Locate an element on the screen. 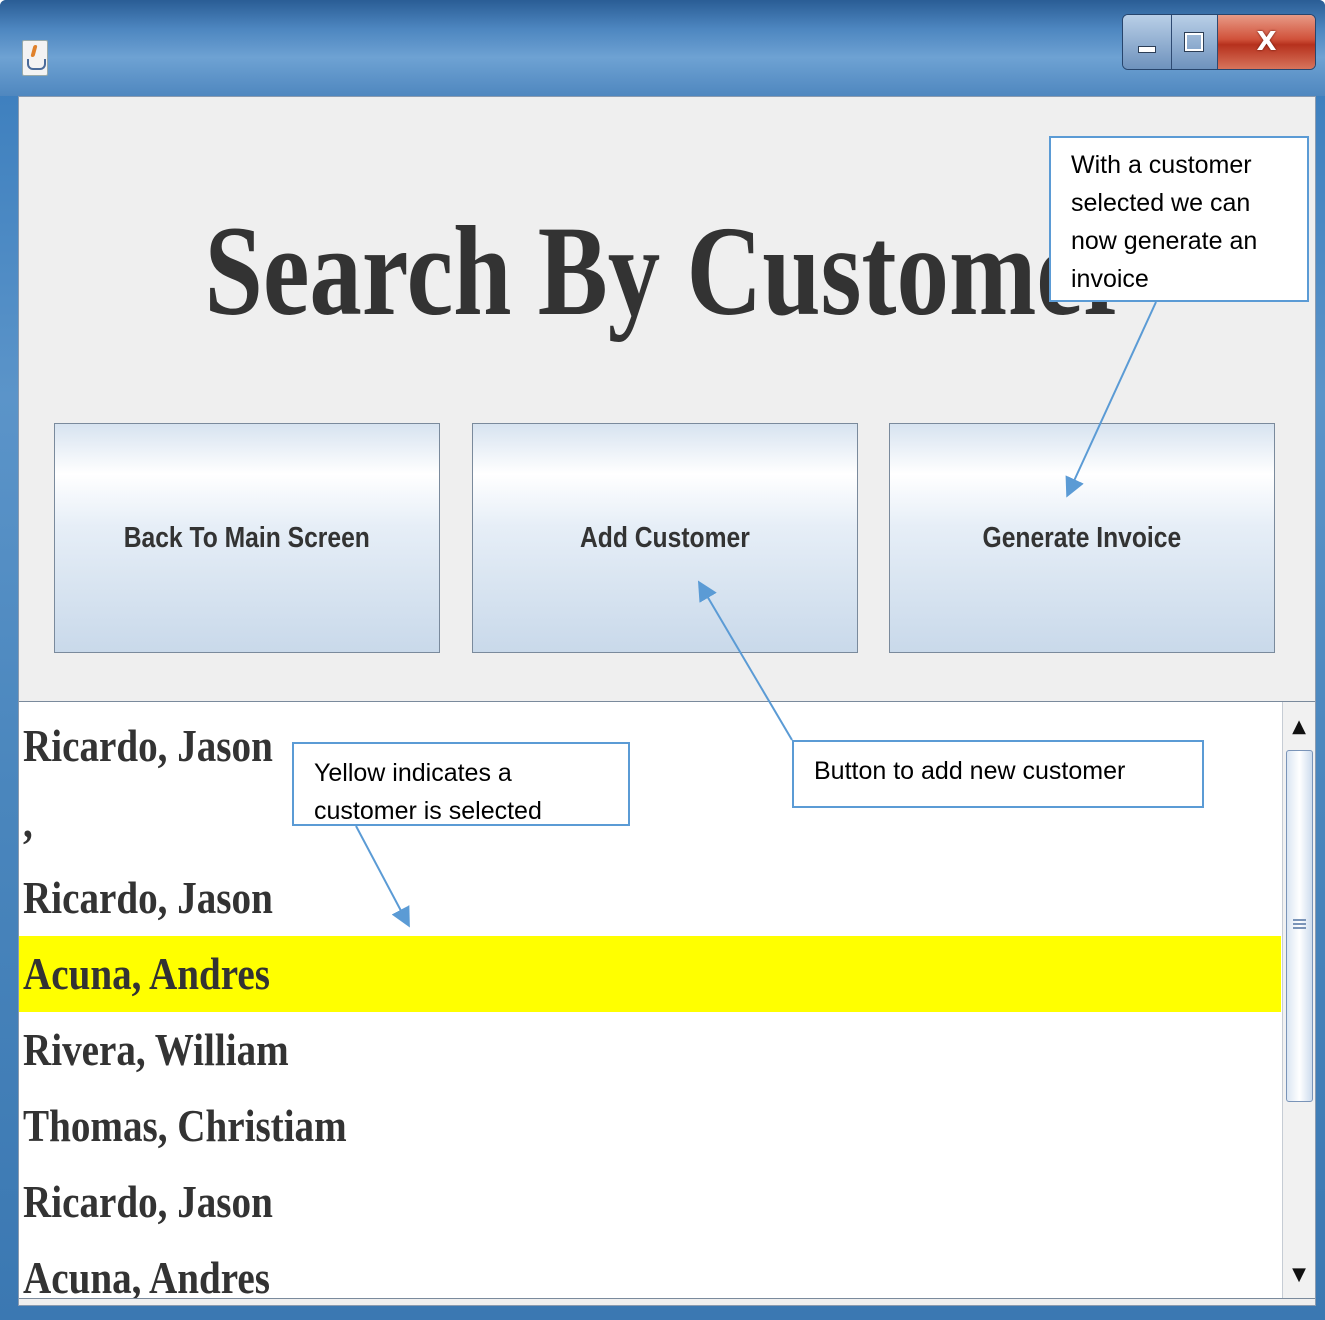 This screenshot has height=1320, width=1325. page-title: Search By Customer is located at coordinates (667, 271).